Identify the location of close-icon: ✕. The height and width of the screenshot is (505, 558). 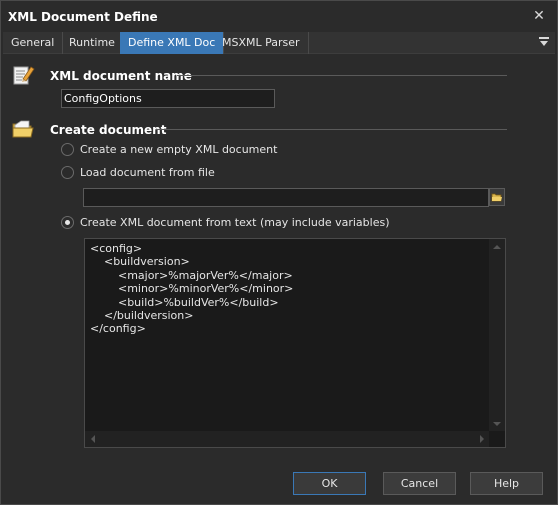
(539, 16).